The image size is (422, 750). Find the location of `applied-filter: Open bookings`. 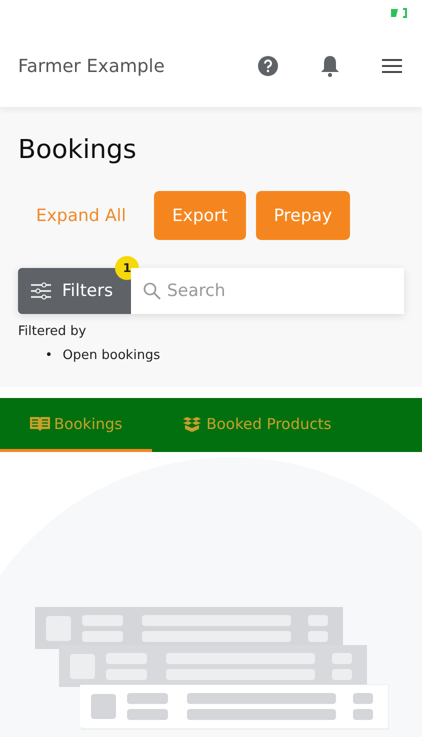

applied-filter: Open bookings is located at coordinates (111, 356).